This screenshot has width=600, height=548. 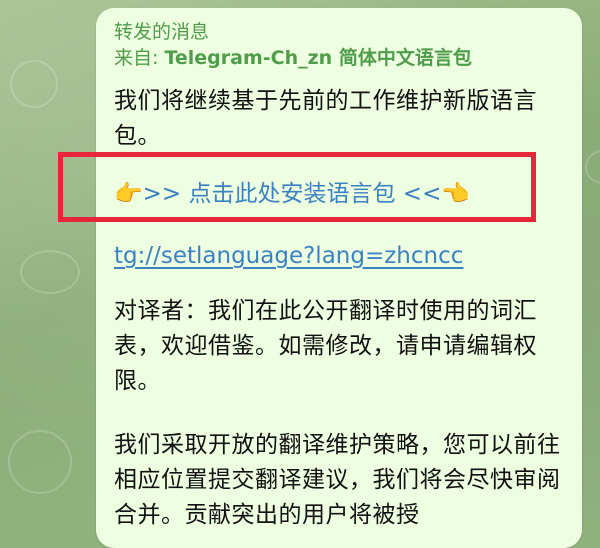 I want to click on forwarded-label: 转发的消息, so click(x=162, y=32).